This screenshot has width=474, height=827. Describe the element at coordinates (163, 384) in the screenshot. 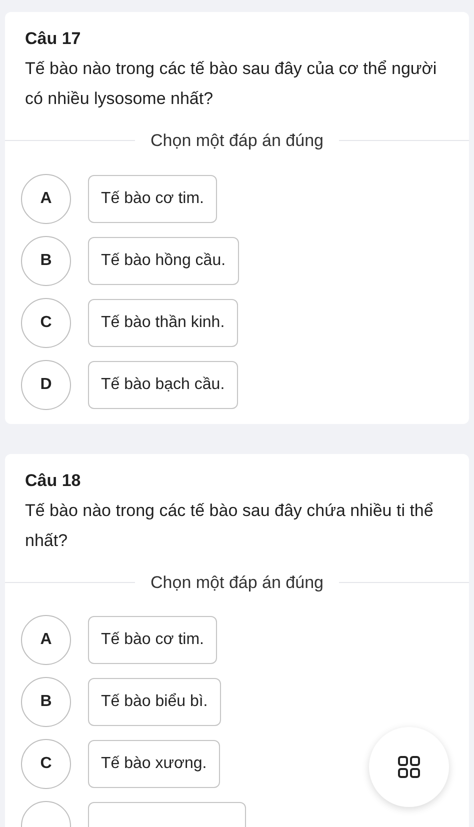

I see `answer-option-button: Tế bào bạch cầu.` at that location.